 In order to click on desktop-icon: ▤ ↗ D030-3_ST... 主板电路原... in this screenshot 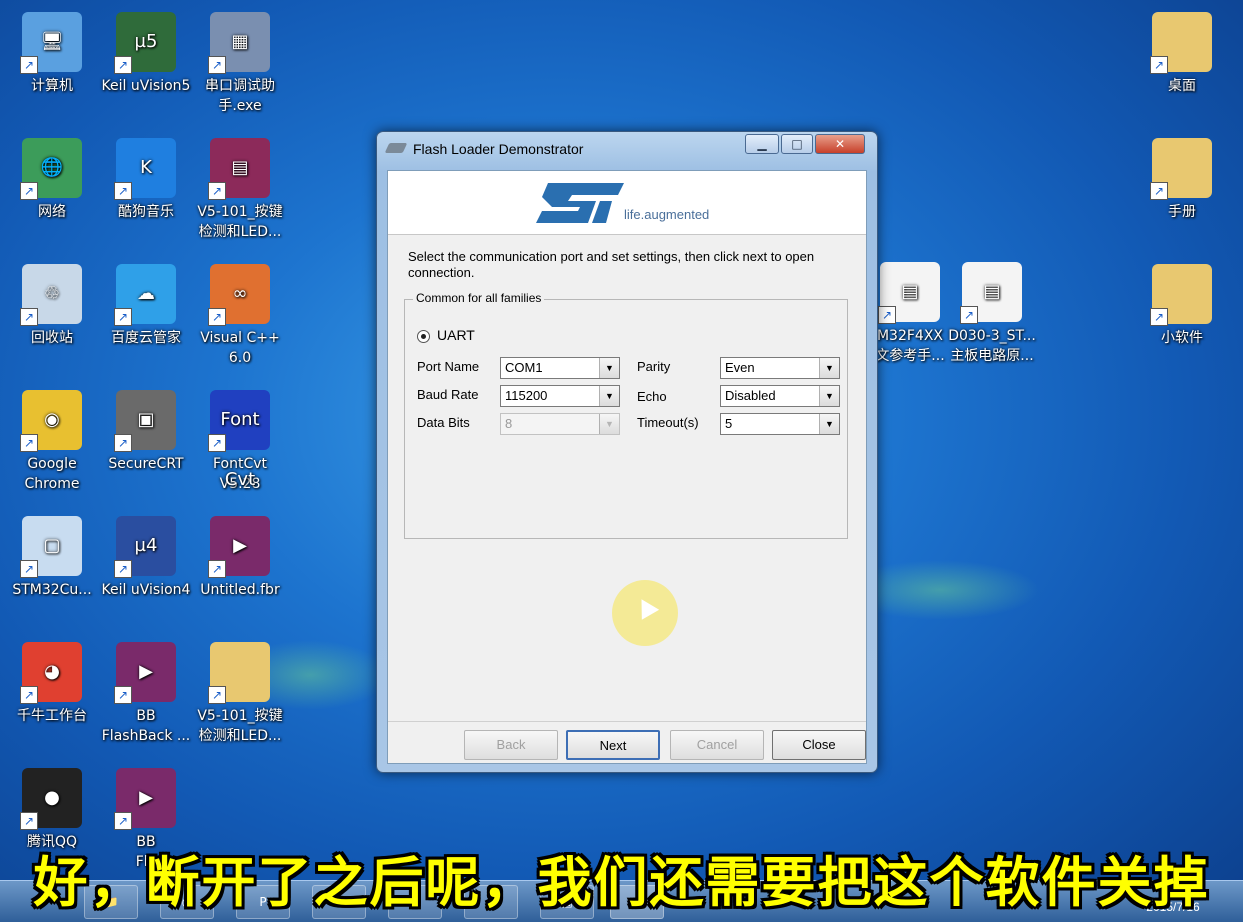, I will do `click(992, 314)`.